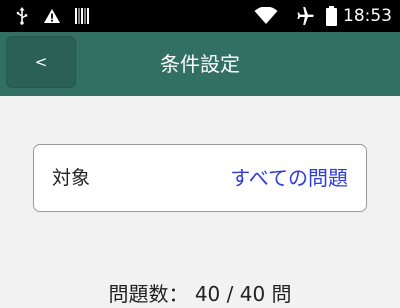 The image size is (400, 308). What do you see at coordinates (243, 294) in the screenshot?
I see `question-count-value: 40 / 40 問` at bounding box center [243, 294].